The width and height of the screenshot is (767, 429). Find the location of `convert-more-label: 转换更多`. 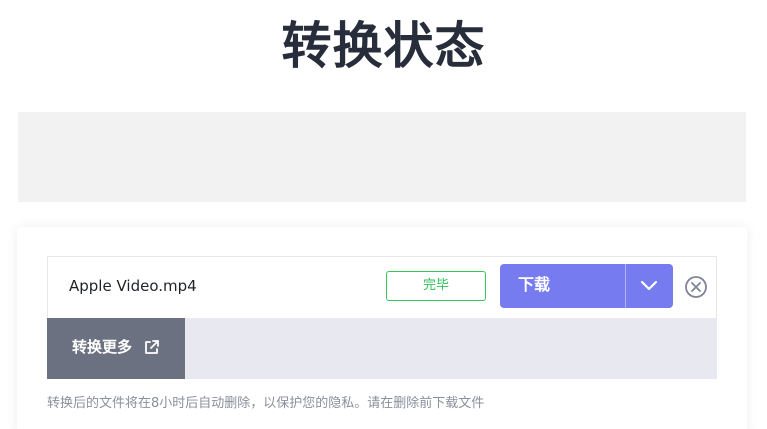

convert-more-label: 转换更多 is located at coordinates (102, 347).